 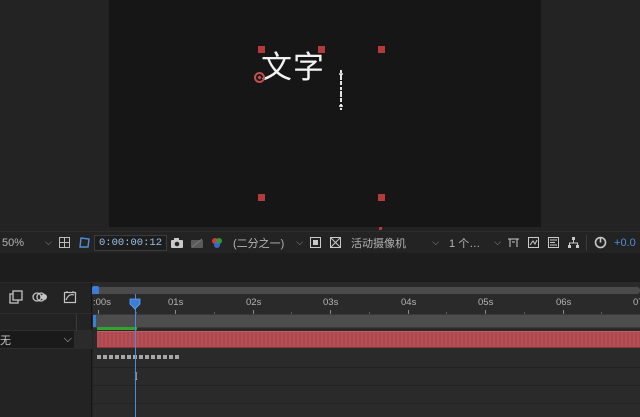 What do you see at coordinates (600, 243) in the screenshot?
I see `reset-exposure-icon` at bounding box center [600, 243].